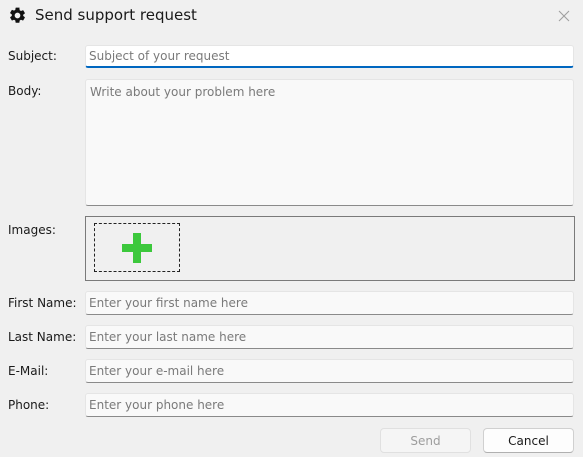  I want to click on body-label: Body:, so click(25, 91).